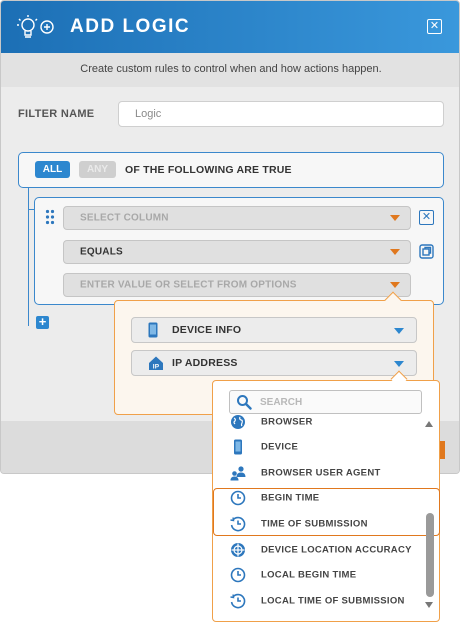 The width and height of the screenshot is (460, 624). I want to click on scrollbar-thumb, so click(430, 555).